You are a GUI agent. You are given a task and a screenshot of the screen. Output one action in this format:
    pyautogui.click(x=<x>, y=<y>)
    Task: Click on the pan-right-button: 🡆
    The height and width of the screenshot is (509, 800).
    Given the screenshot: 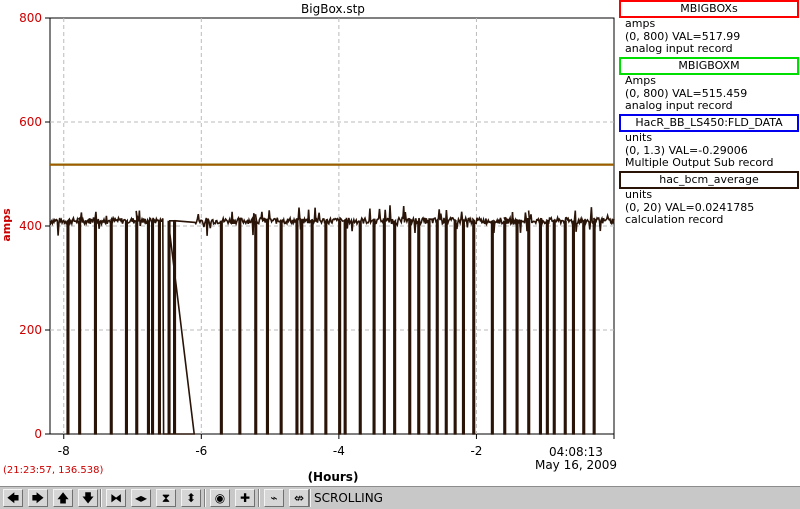 What is the action you would take?
    pyautogui.click(x=38, y=498)
    